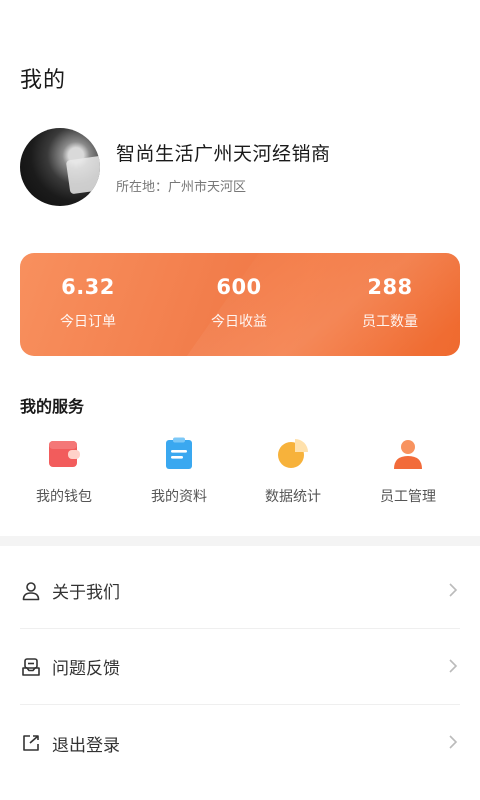  What do you see at coordinates (86, 669) in the screenshot?
I see `menu-label: 问题反馈` at bounding box center [86, 669].